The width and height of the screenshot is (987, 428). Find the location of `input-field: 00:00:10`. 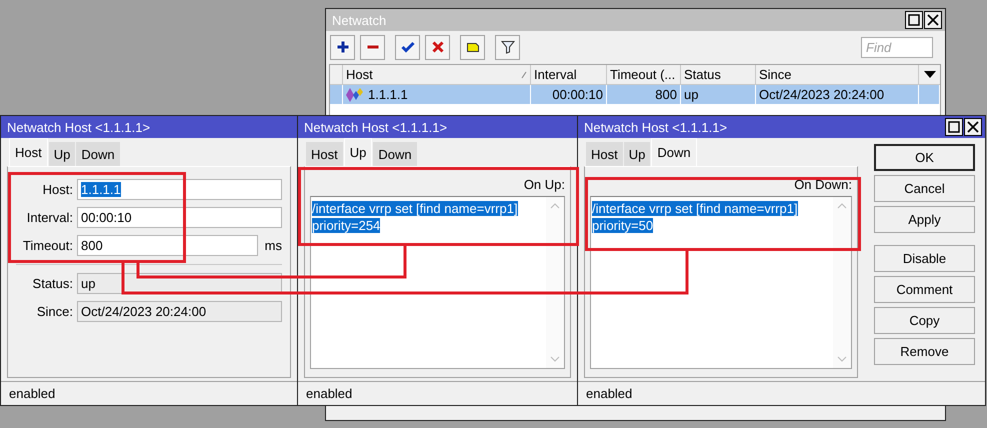

input-field: 00:00:10 is located at coordinates (179, 217).